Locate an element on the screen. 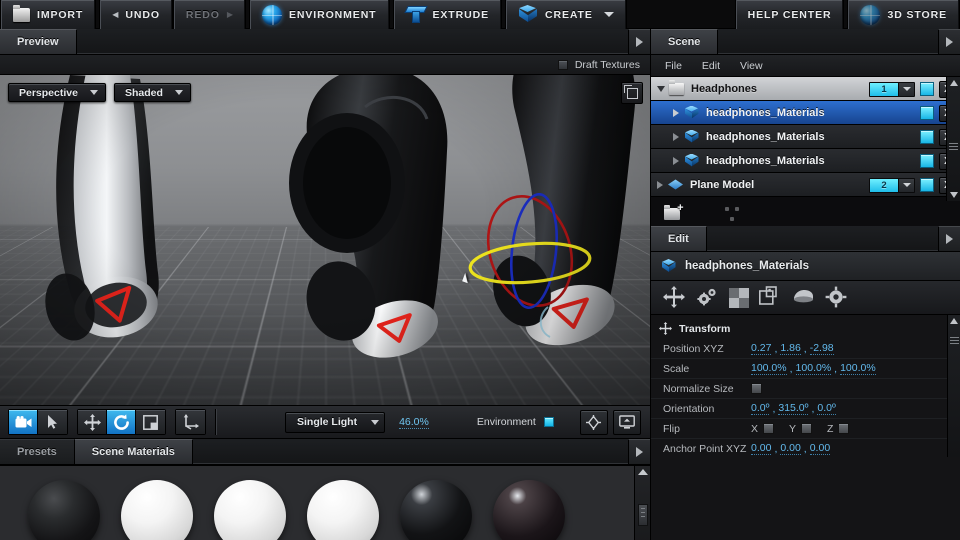 This screenshot has width=960, height=540. scene-panel-expand-button is located at coordinates (949, 41).